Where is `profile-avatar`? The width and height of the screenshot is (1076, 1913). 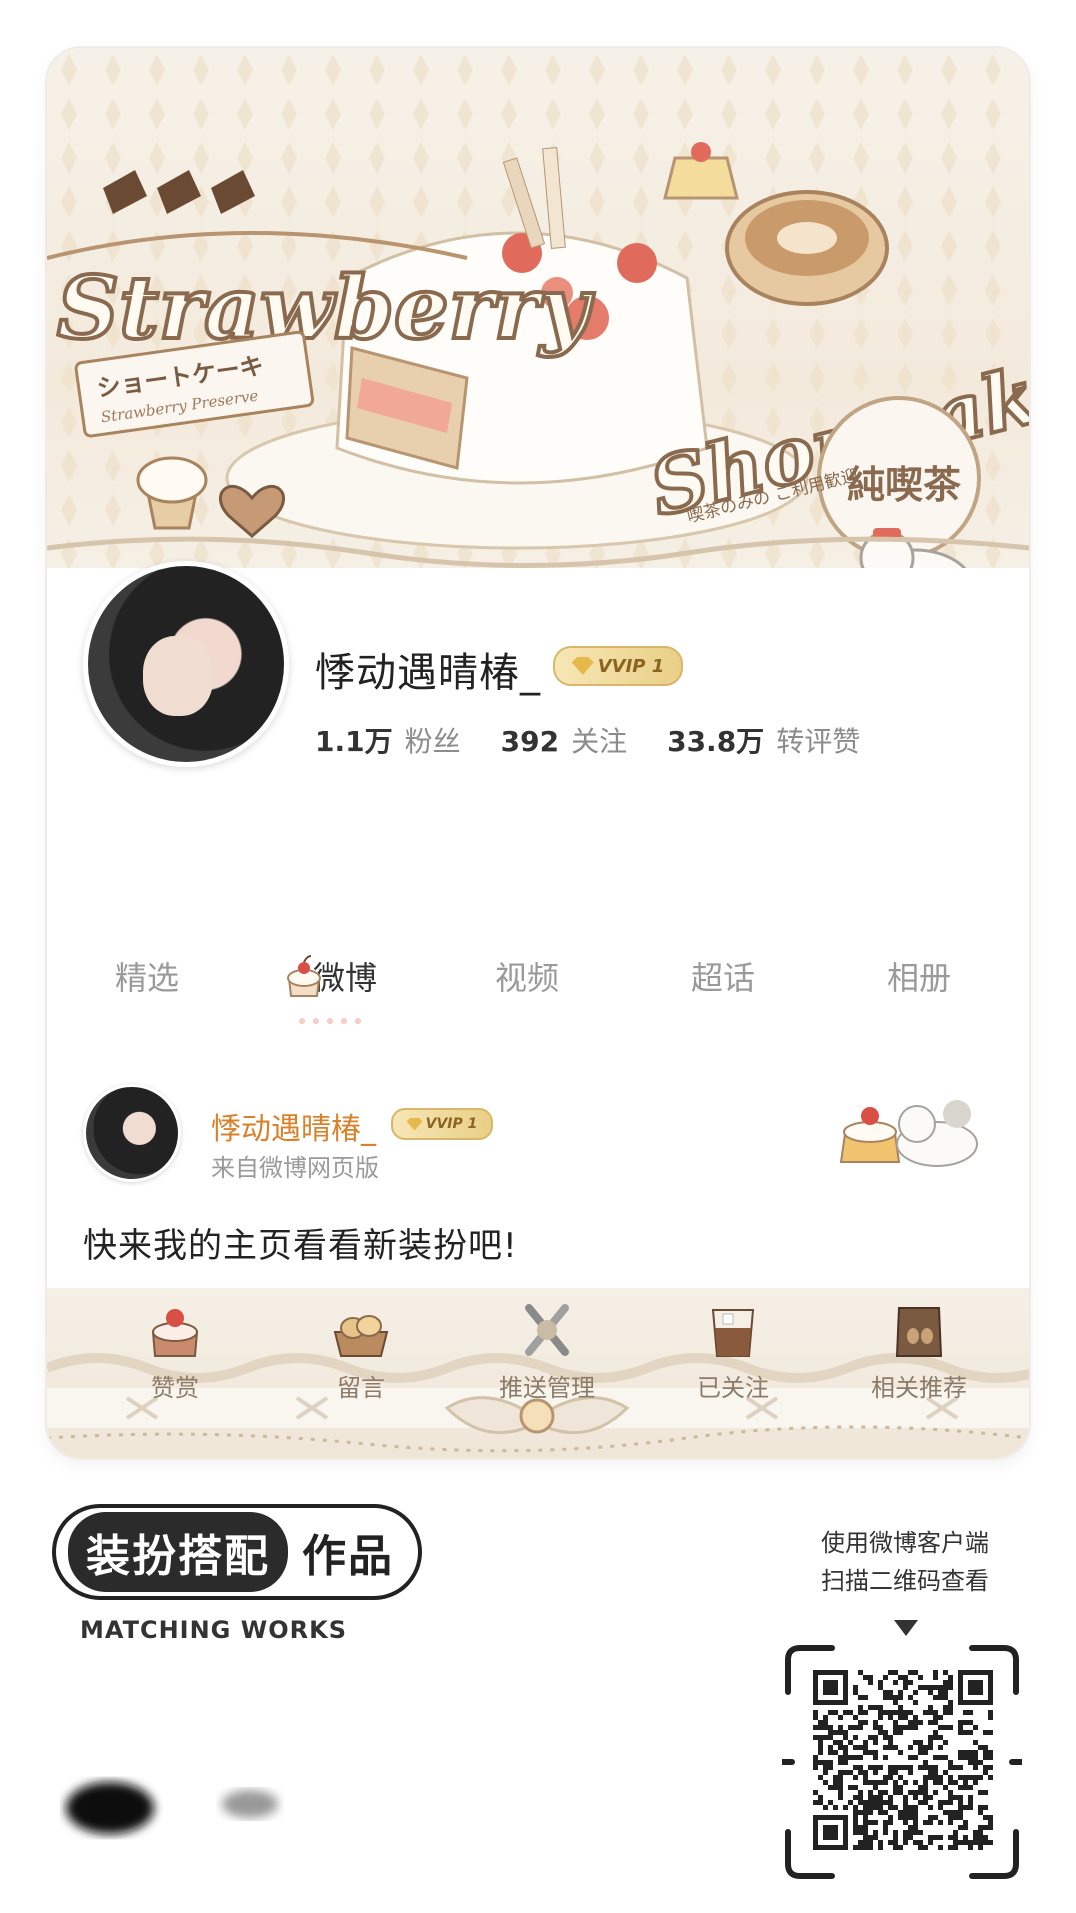
profile-avatar is located at coordinates (186, 664).